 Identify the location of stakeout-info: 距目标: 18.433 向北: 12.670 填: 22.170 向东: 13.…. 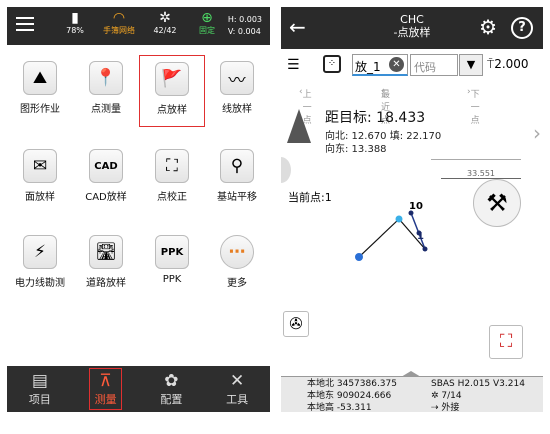
(412, 130).